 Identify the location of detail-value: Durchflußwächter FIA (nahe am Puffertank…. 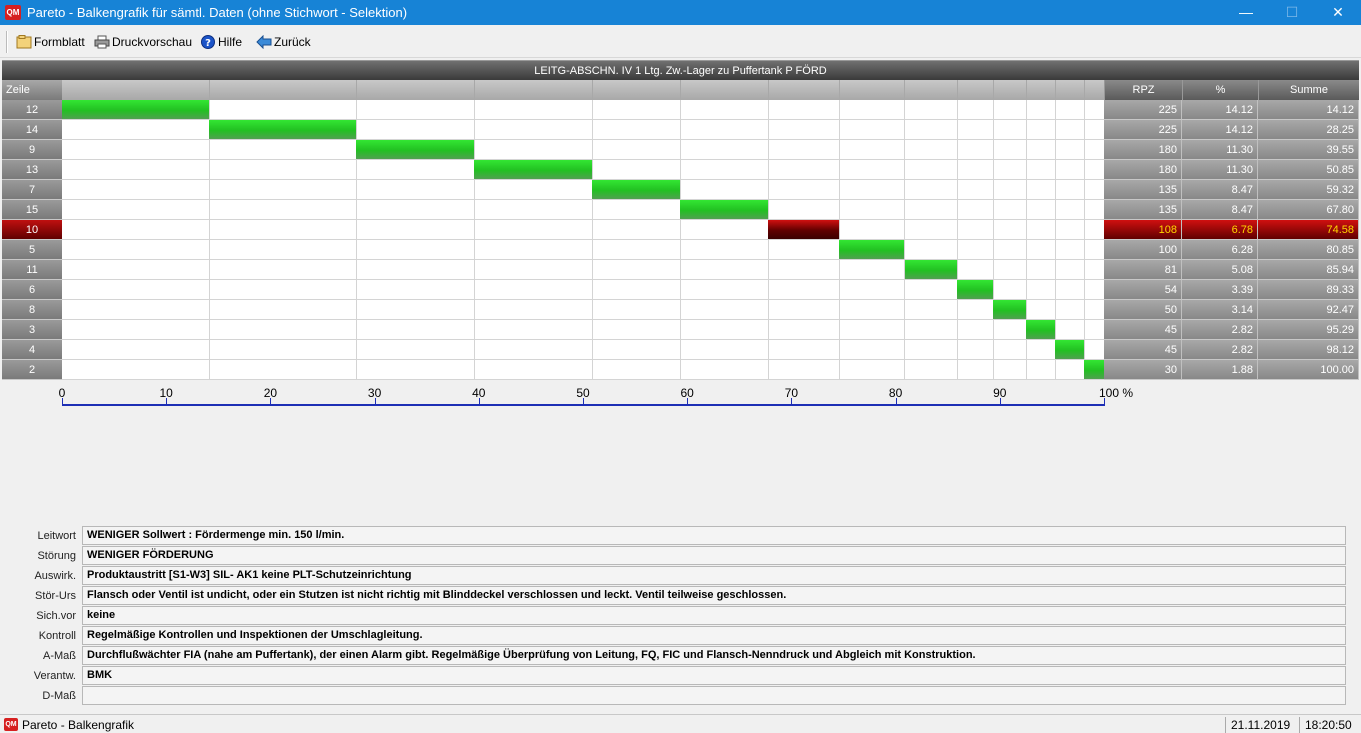
(714, 655).